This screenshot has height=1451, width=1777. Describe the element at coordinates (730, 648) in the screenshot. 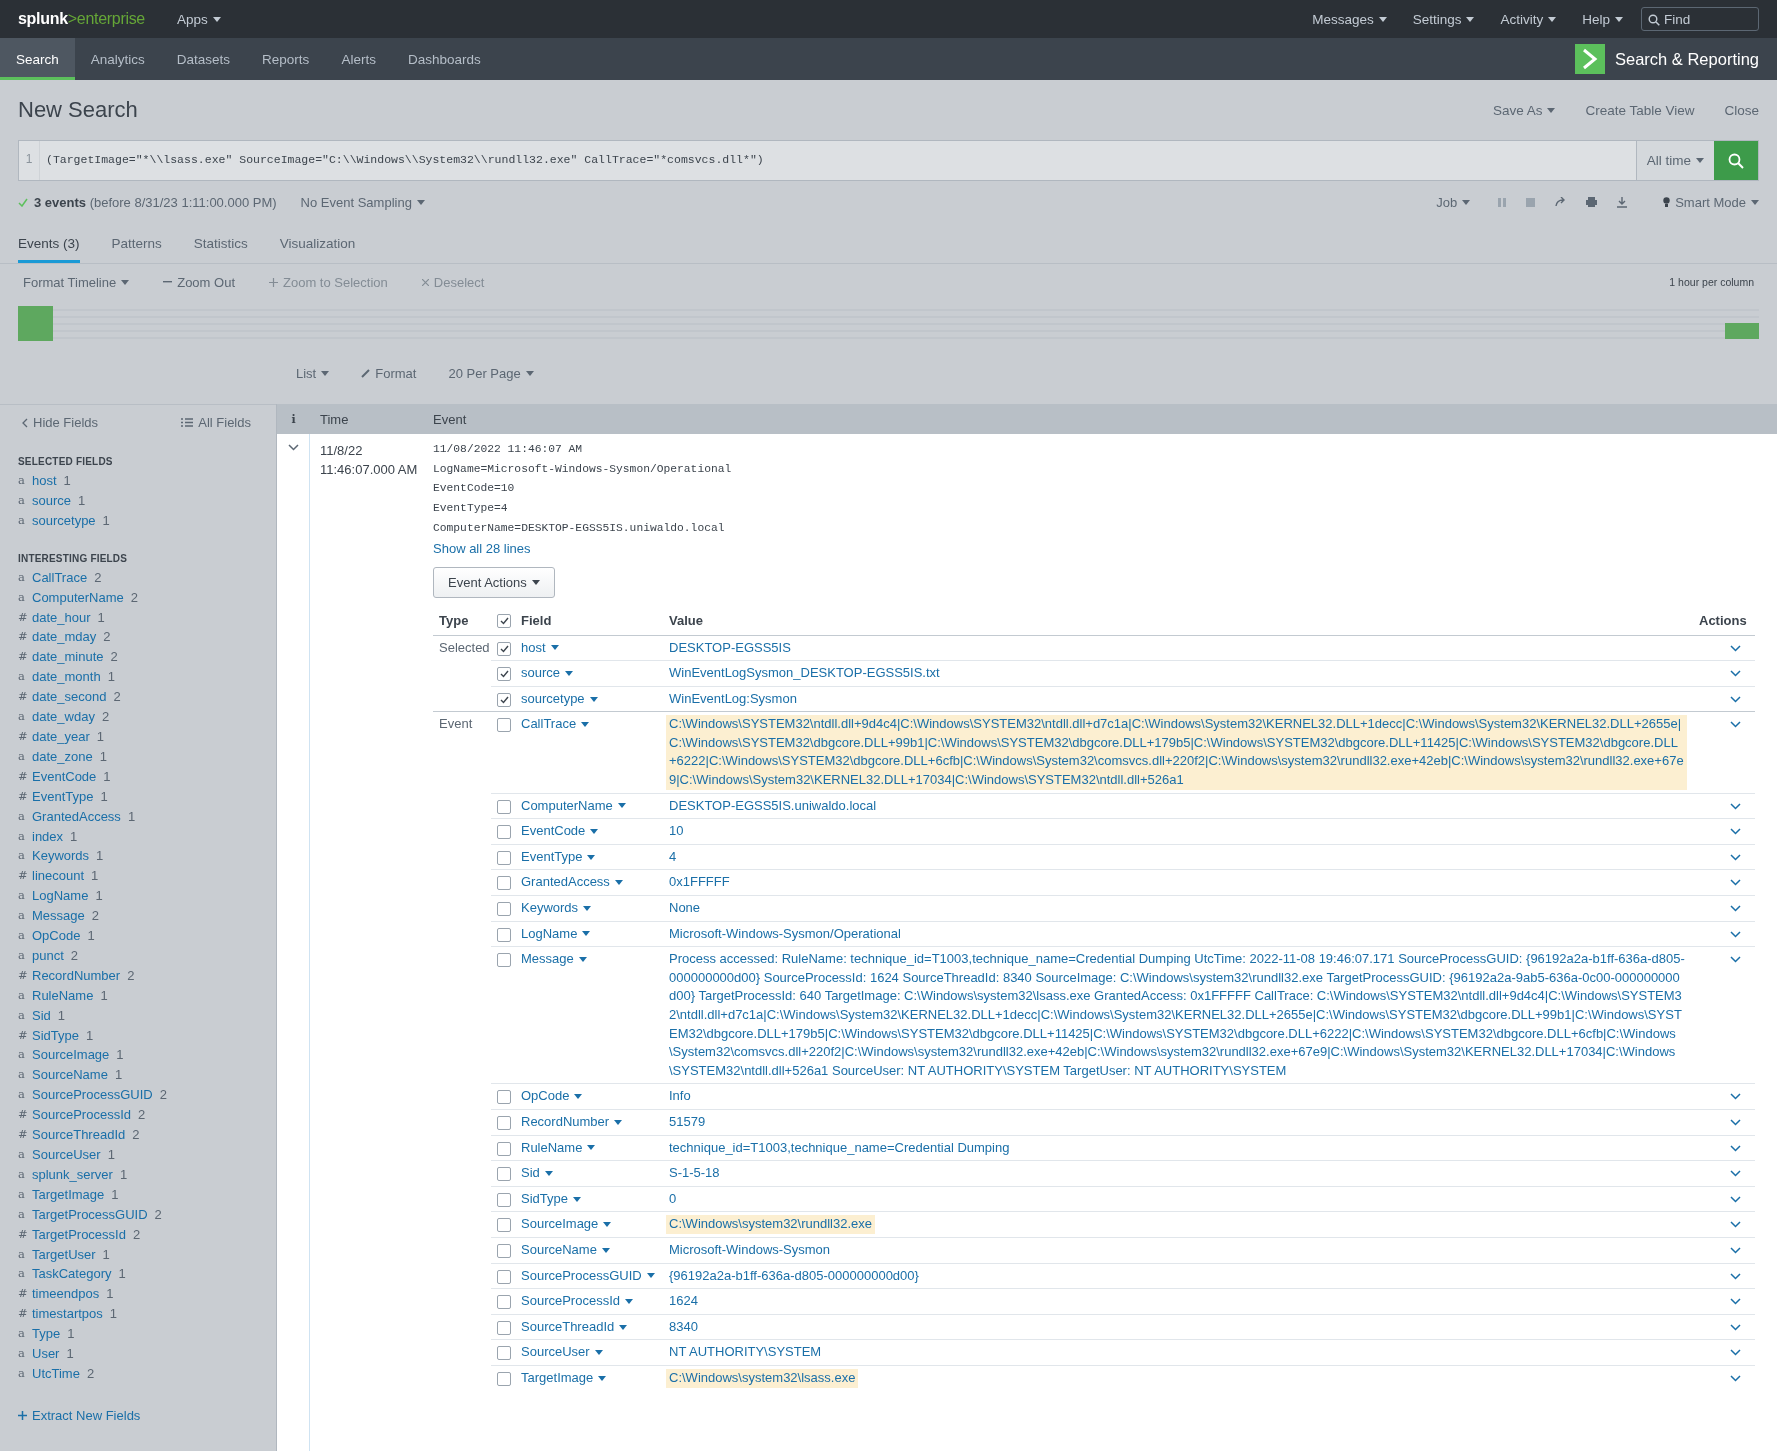

I see `field-value: DESKTOP-EGSS5IS` at that location.